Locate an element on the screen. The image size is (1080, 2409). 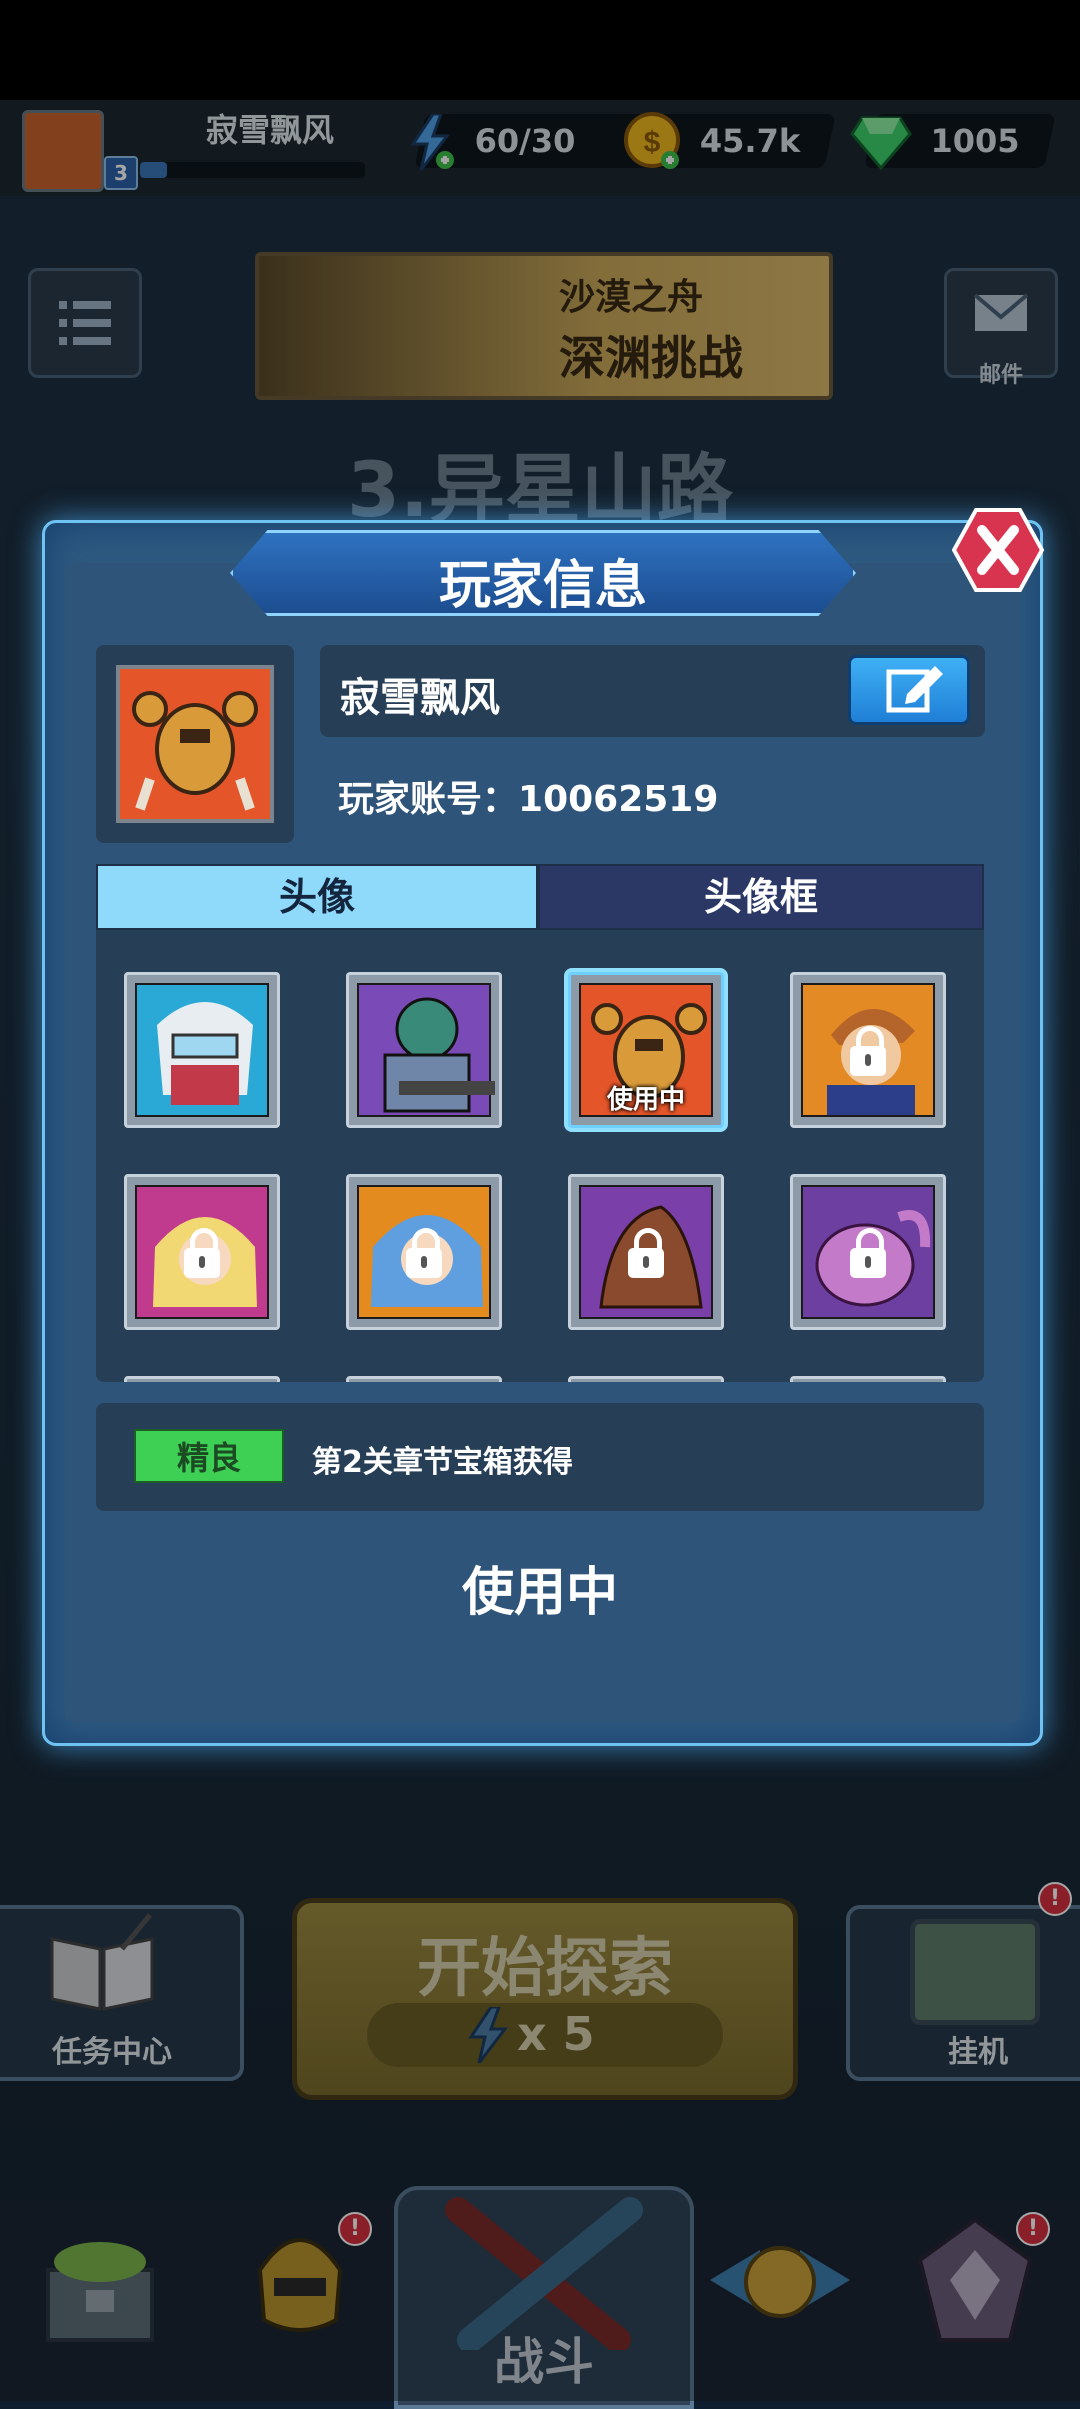
modal-title-plate: 玩家信息 is located at coordinates (543, 573).